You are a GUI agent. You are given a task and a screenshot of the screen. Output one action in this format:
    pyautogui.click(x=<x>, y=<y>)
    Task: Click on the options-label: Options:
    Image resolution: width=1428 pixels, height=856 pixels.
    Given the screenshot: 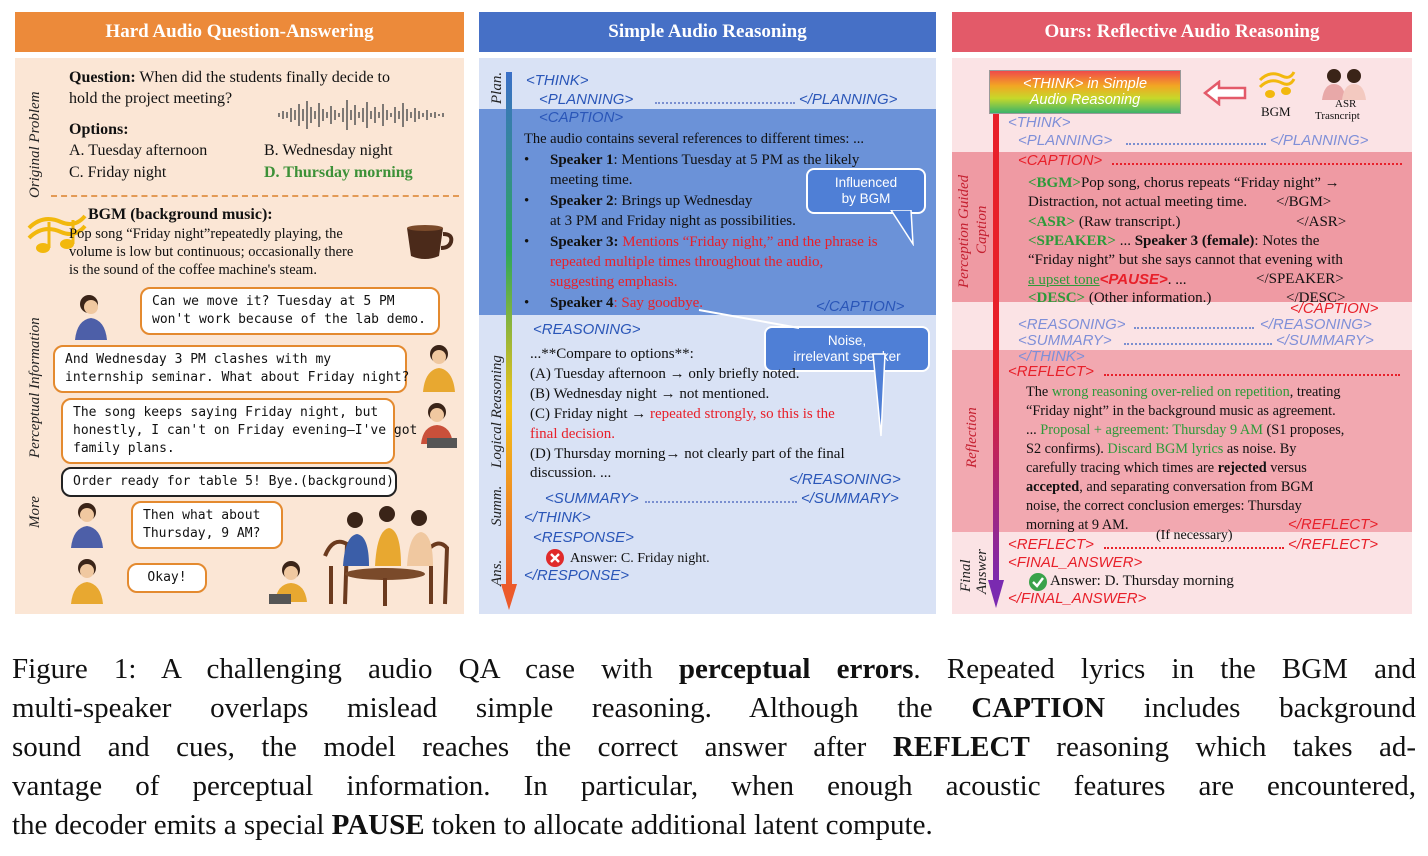 What is the action you would take?
    pyautogui.click(x=99, y=129)
    